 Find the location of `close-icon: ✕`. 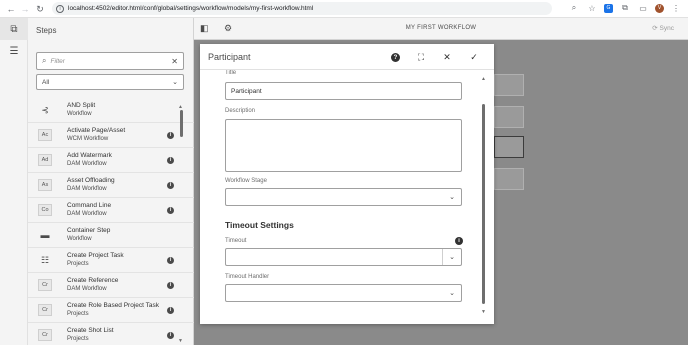

close-icon: ✕ is located at coordinates (447, 57).